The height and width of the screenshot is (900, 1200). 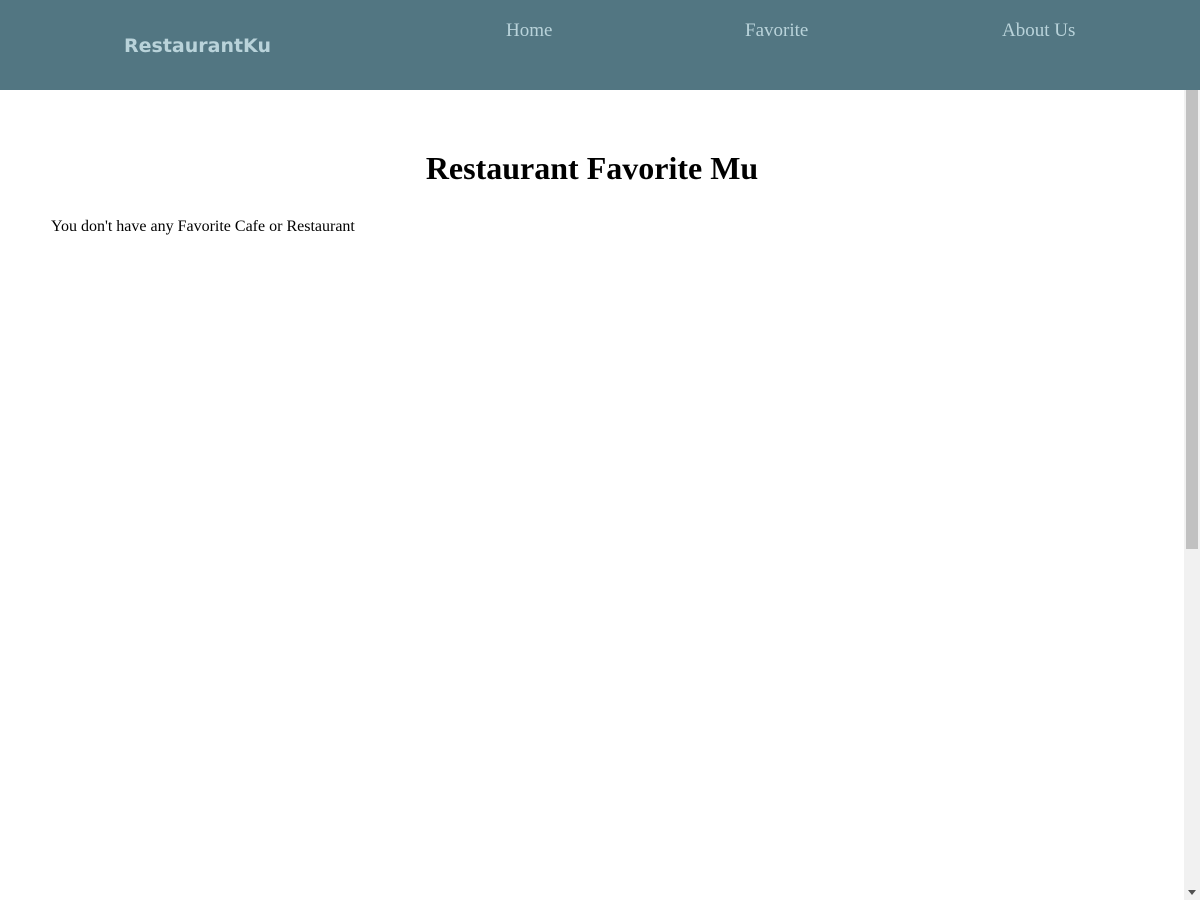 I want to click on top-navbar: RestaurantKu Home Favorite About Us, so click(x=600, y=45).